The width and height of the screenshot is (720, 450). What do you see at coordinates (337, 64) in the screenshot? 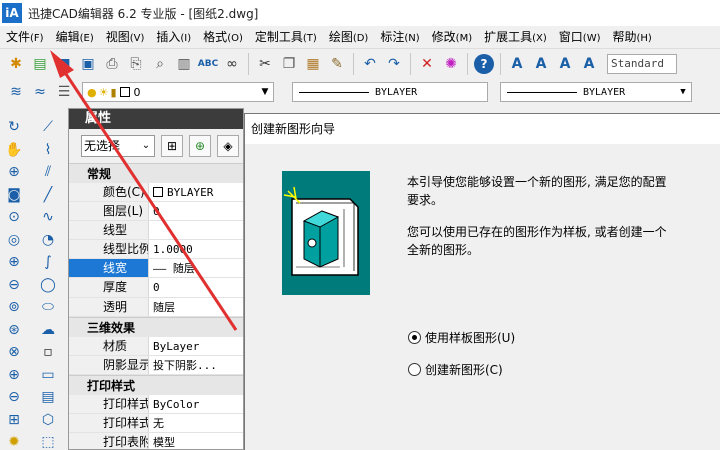
I see `match-properties-icon: ✎` at bounding box center [337, 64].